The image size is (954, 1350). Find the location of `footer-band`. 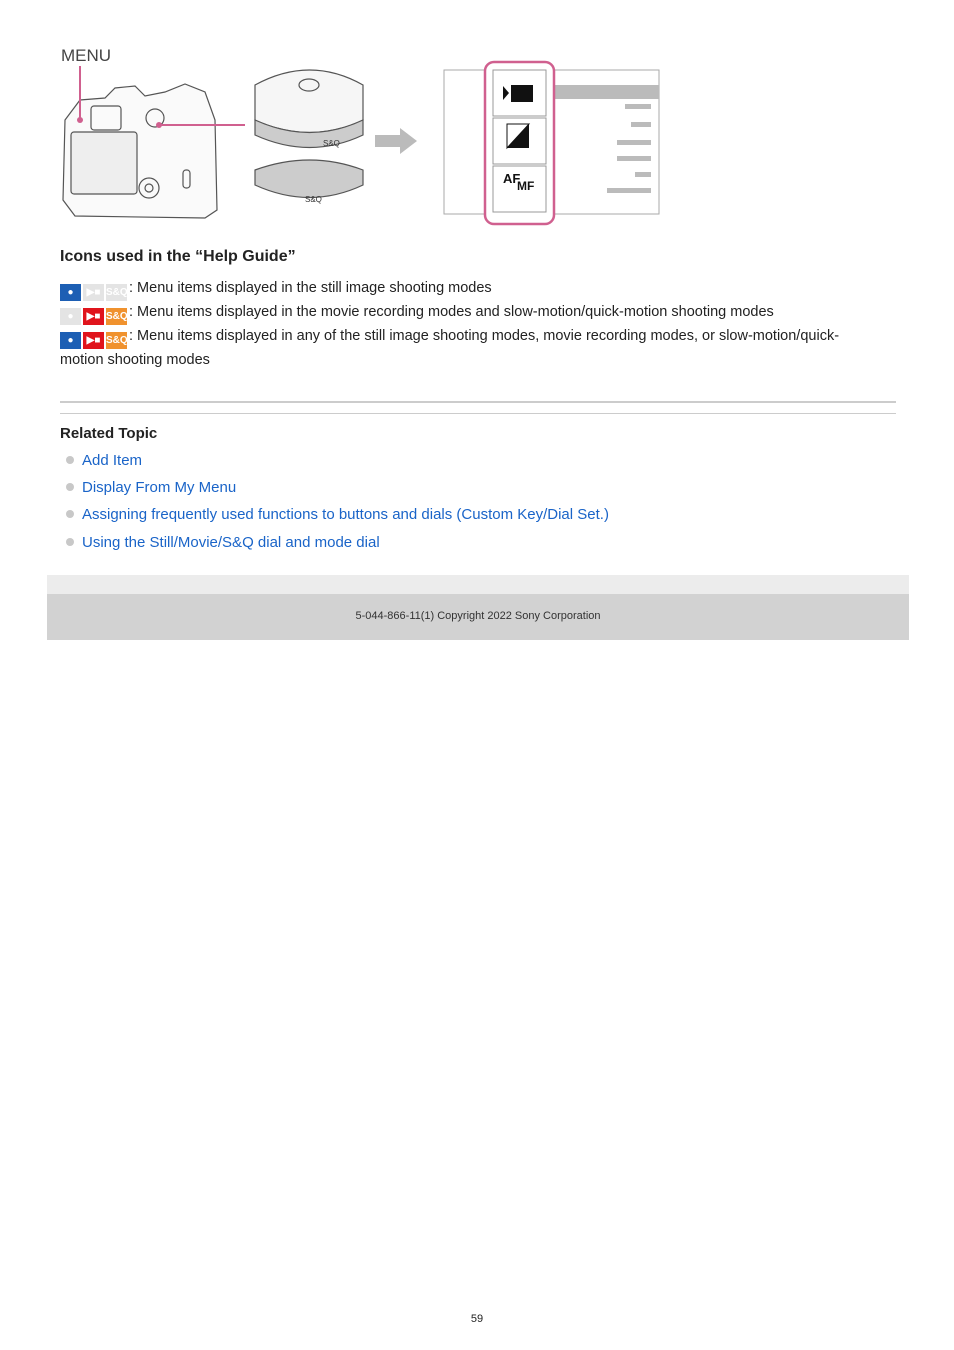

footer-band is located at coordinates (478, 584).